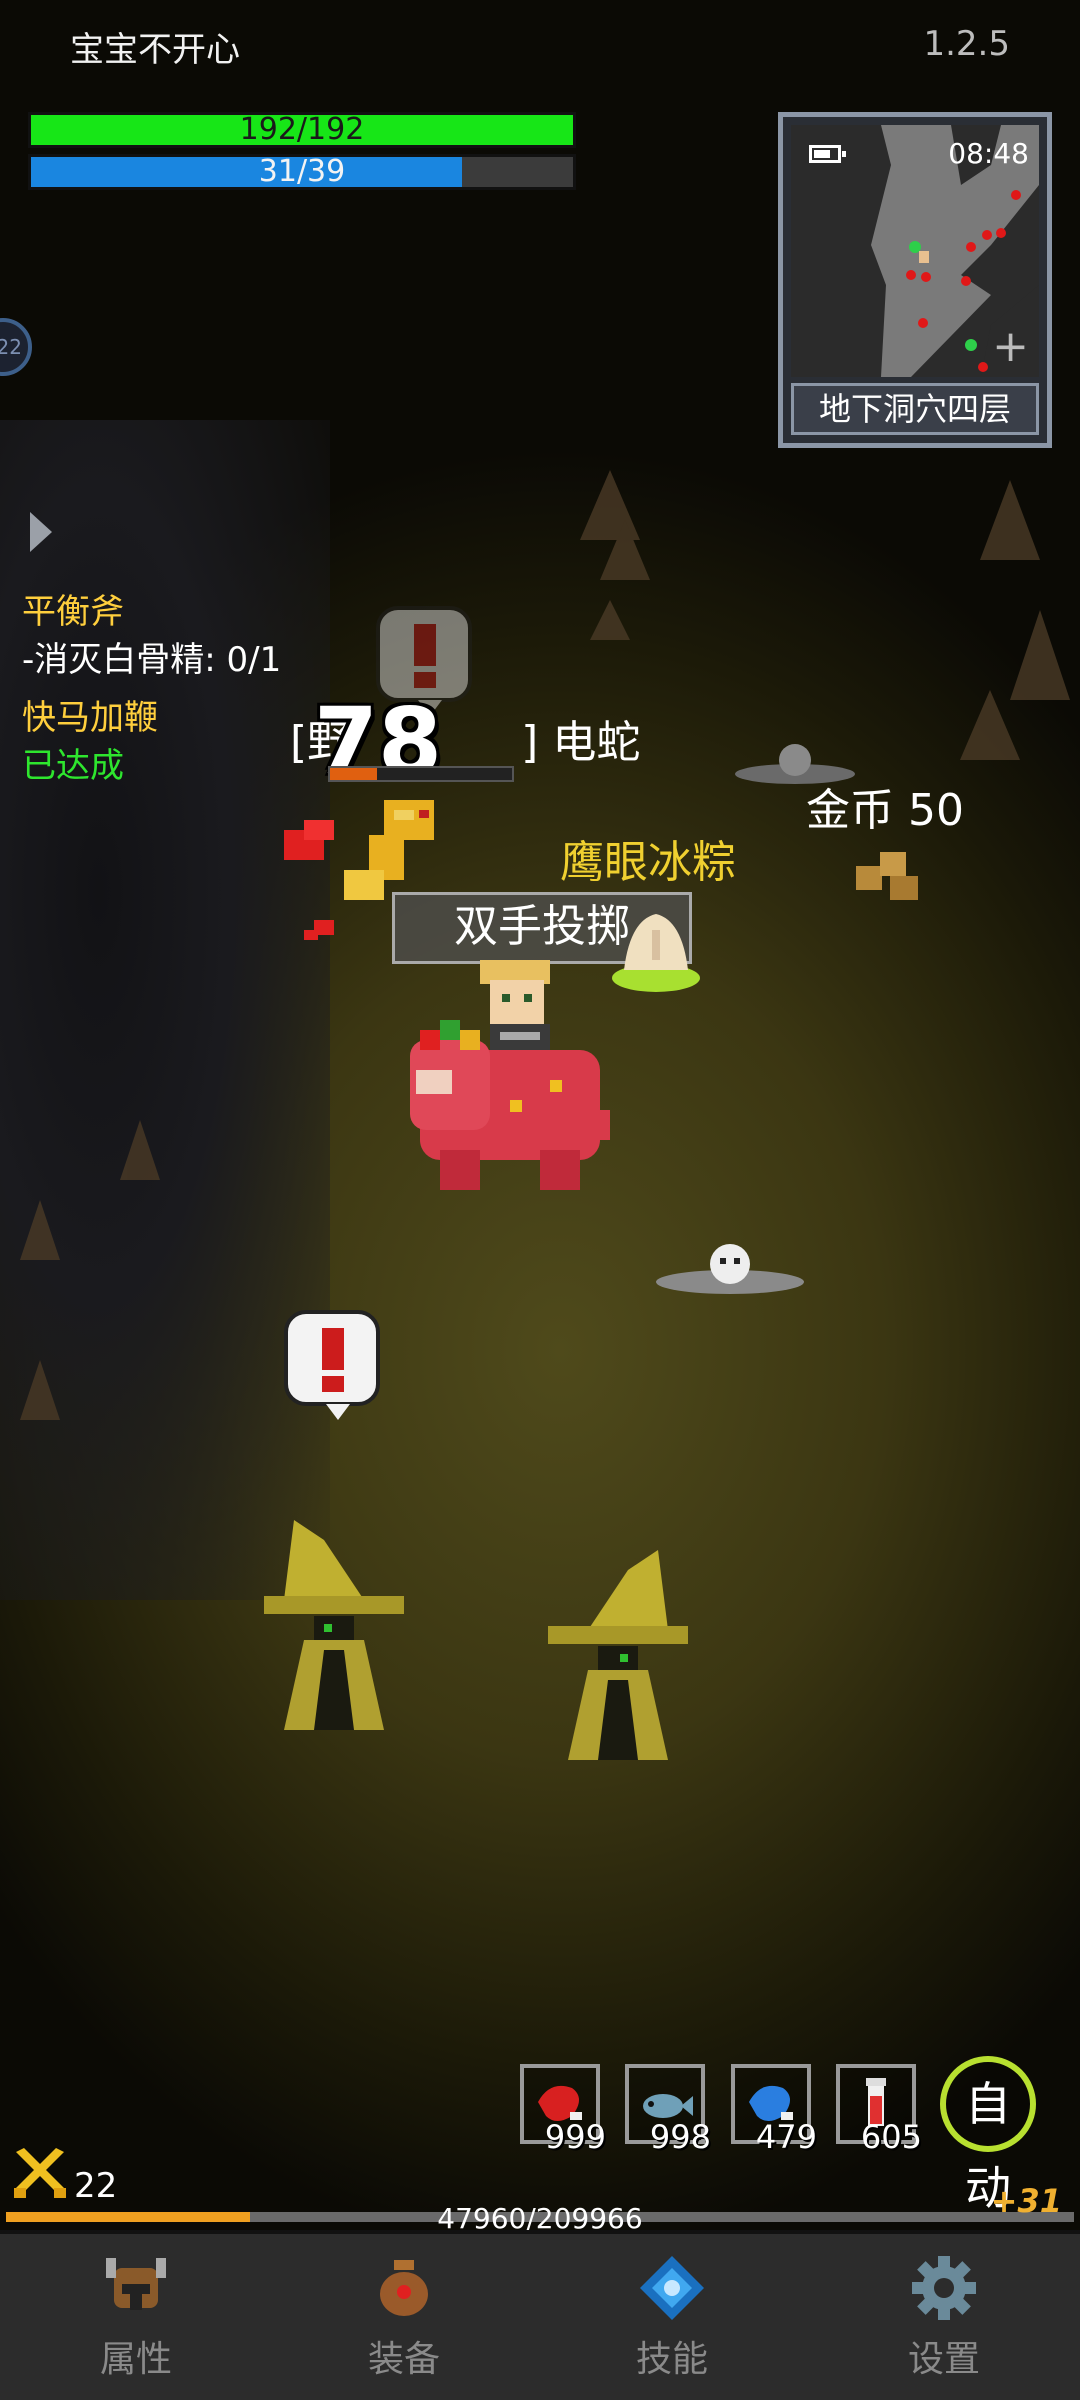  What do you see at coordinates (136, 2284) in the screenshot?
I see `helmet-icon` at bounding box center [136, 2284].